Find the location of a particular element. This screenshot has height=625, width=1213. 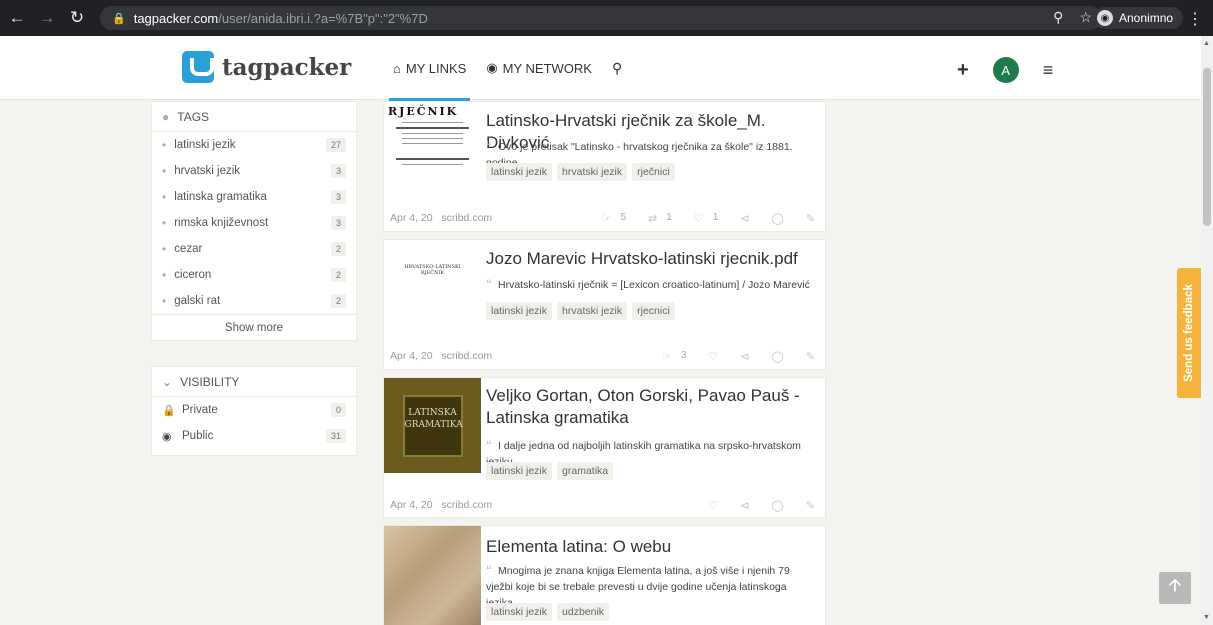

tag-chip: udzbenik is located at coordinates (583, 612).